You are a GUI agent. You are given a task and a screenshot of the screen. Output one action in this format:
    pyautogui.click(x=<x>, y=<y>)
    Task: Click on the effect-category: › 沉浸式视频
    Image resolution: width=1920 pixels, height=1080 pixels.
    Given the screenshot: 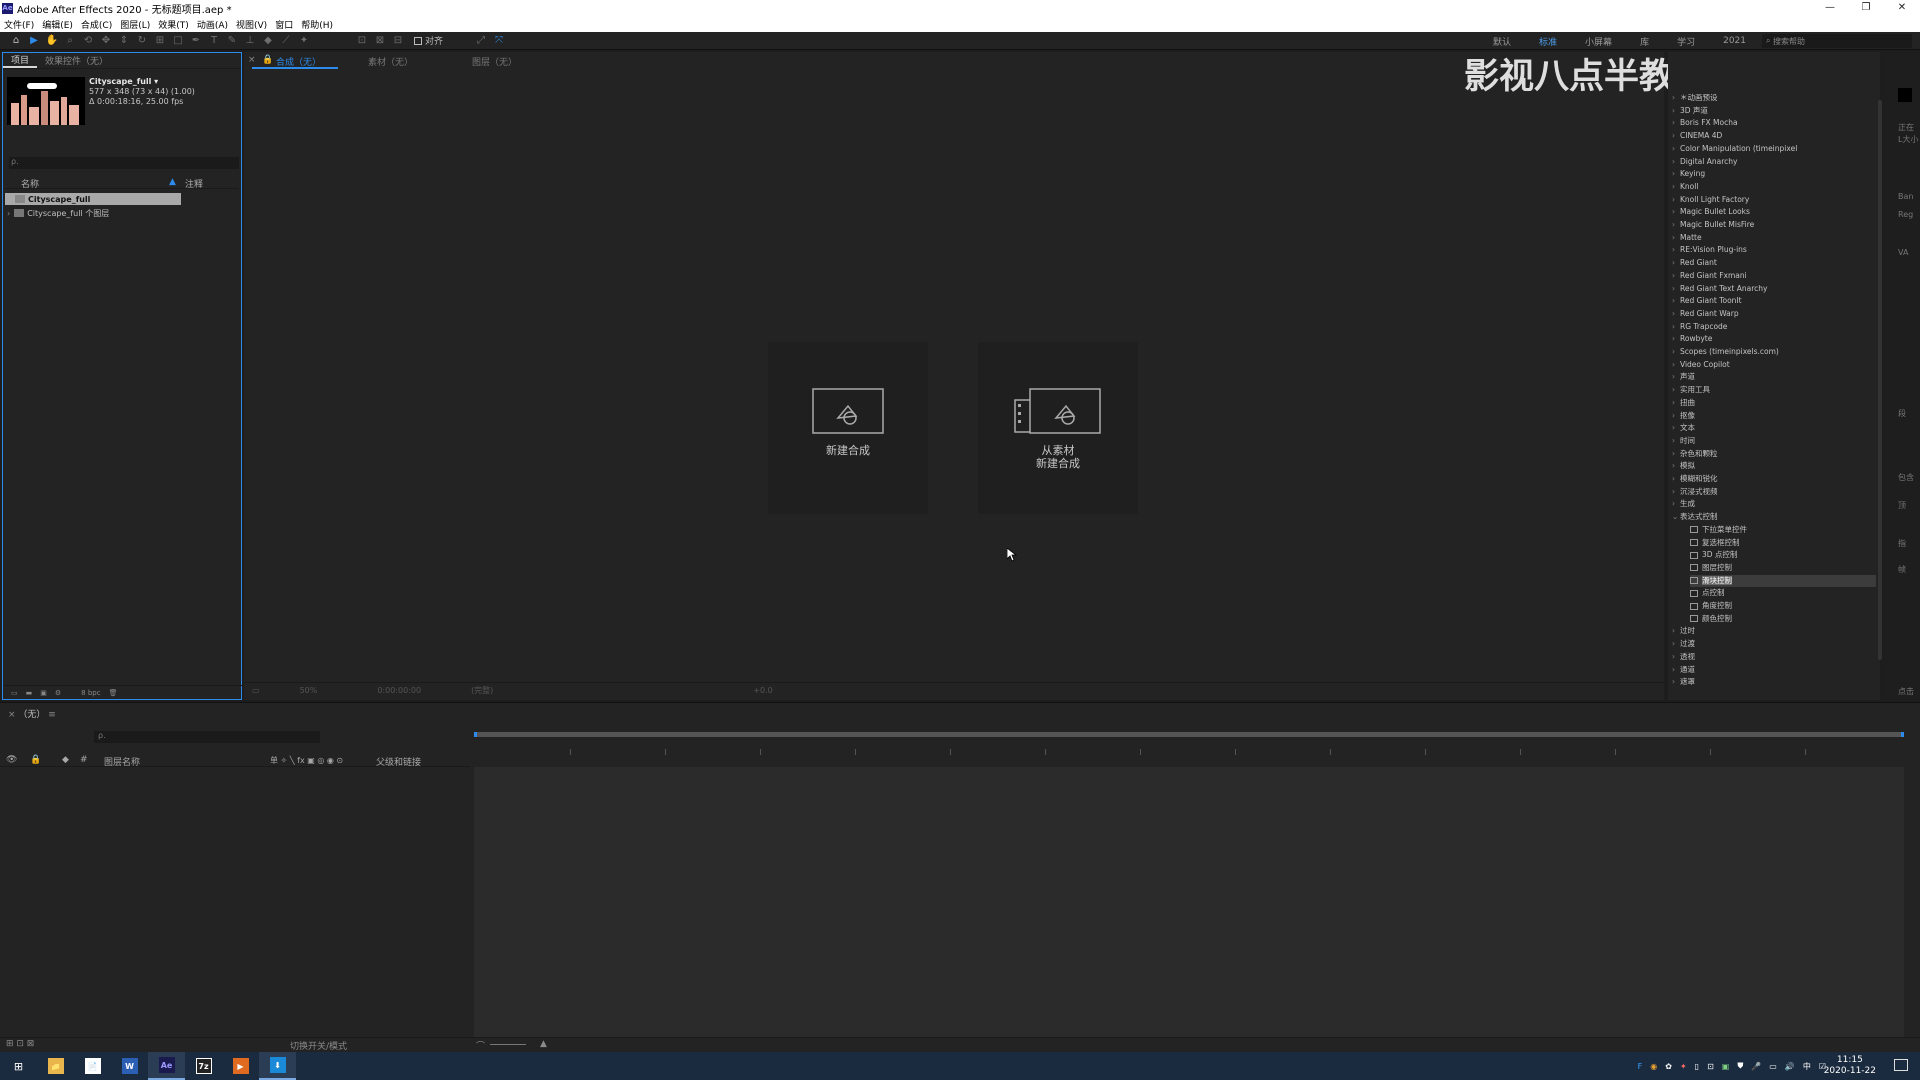 What is the action you would take?
    pyautogui.click(x=1695, y=492)
    